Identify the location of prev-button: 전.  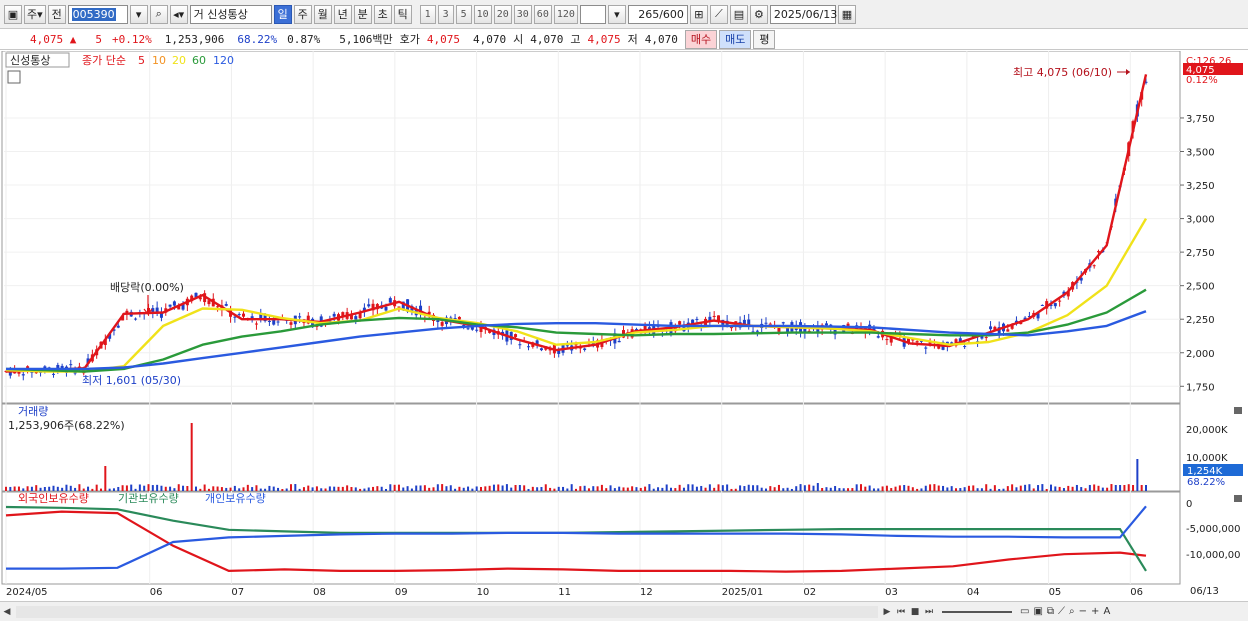
(56, 14).